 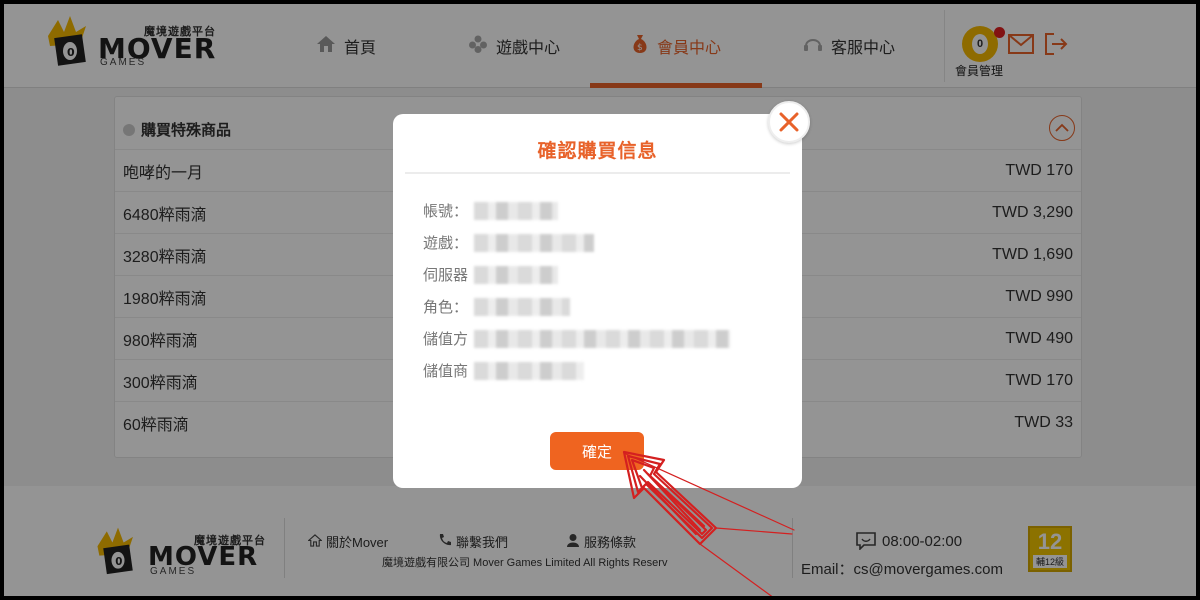 I want to click on close-dialog-button, so click(x=789, y=122).